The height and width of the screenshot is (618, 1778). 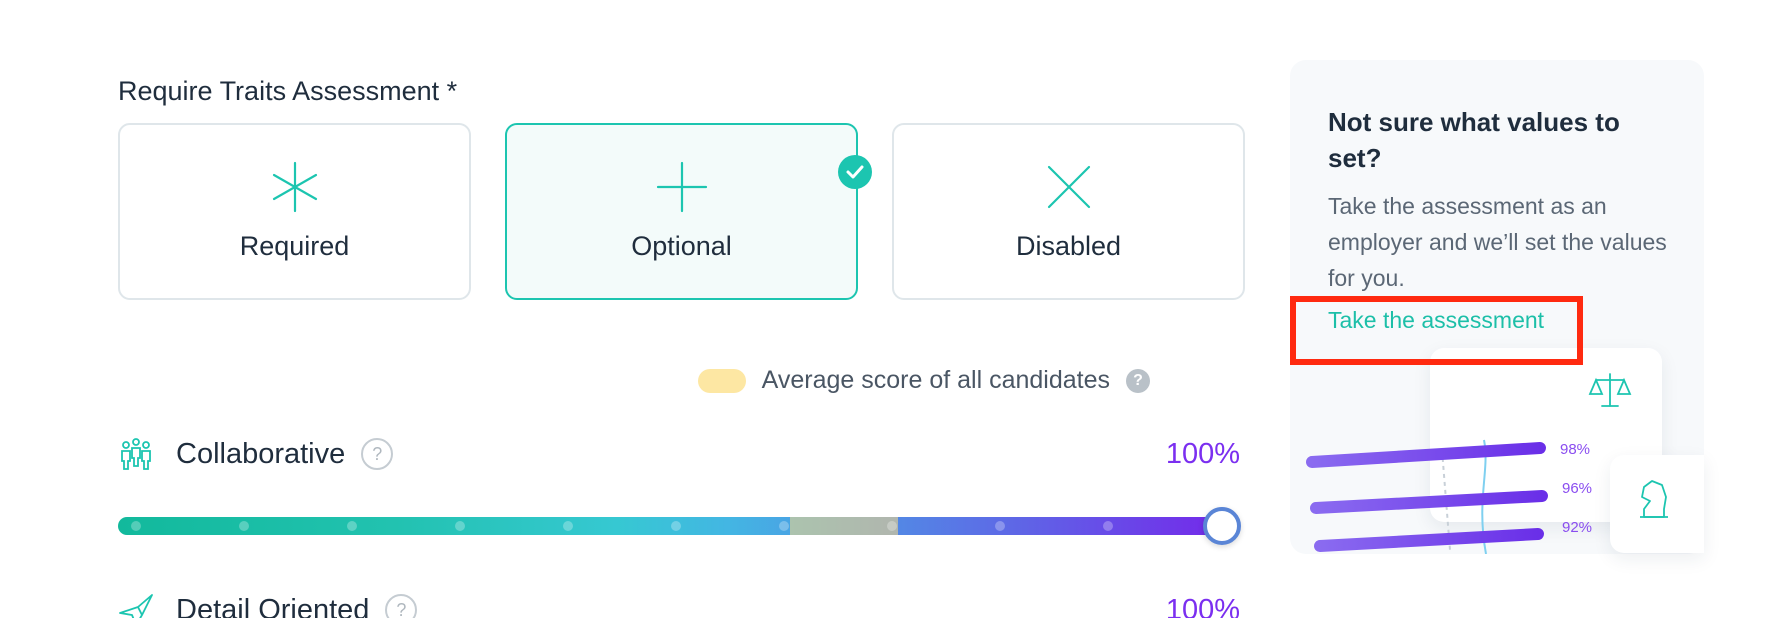 What do you see at coordinates (136, 606) in the screenshot?
I see `origami-bird-icon` at bounding box center [136, 606].